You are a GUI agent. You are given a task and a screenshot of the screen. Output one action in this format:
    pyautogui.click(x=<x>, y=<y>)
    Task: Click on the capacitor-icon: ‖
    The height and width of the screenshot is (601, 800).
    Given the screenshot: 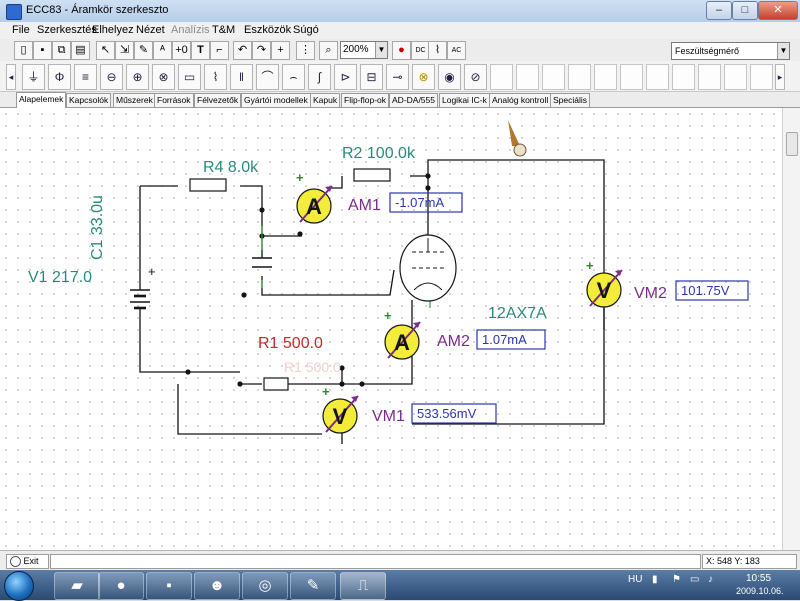 What is the action you would take?
    pyautogui.click(x=241, y=77)
    